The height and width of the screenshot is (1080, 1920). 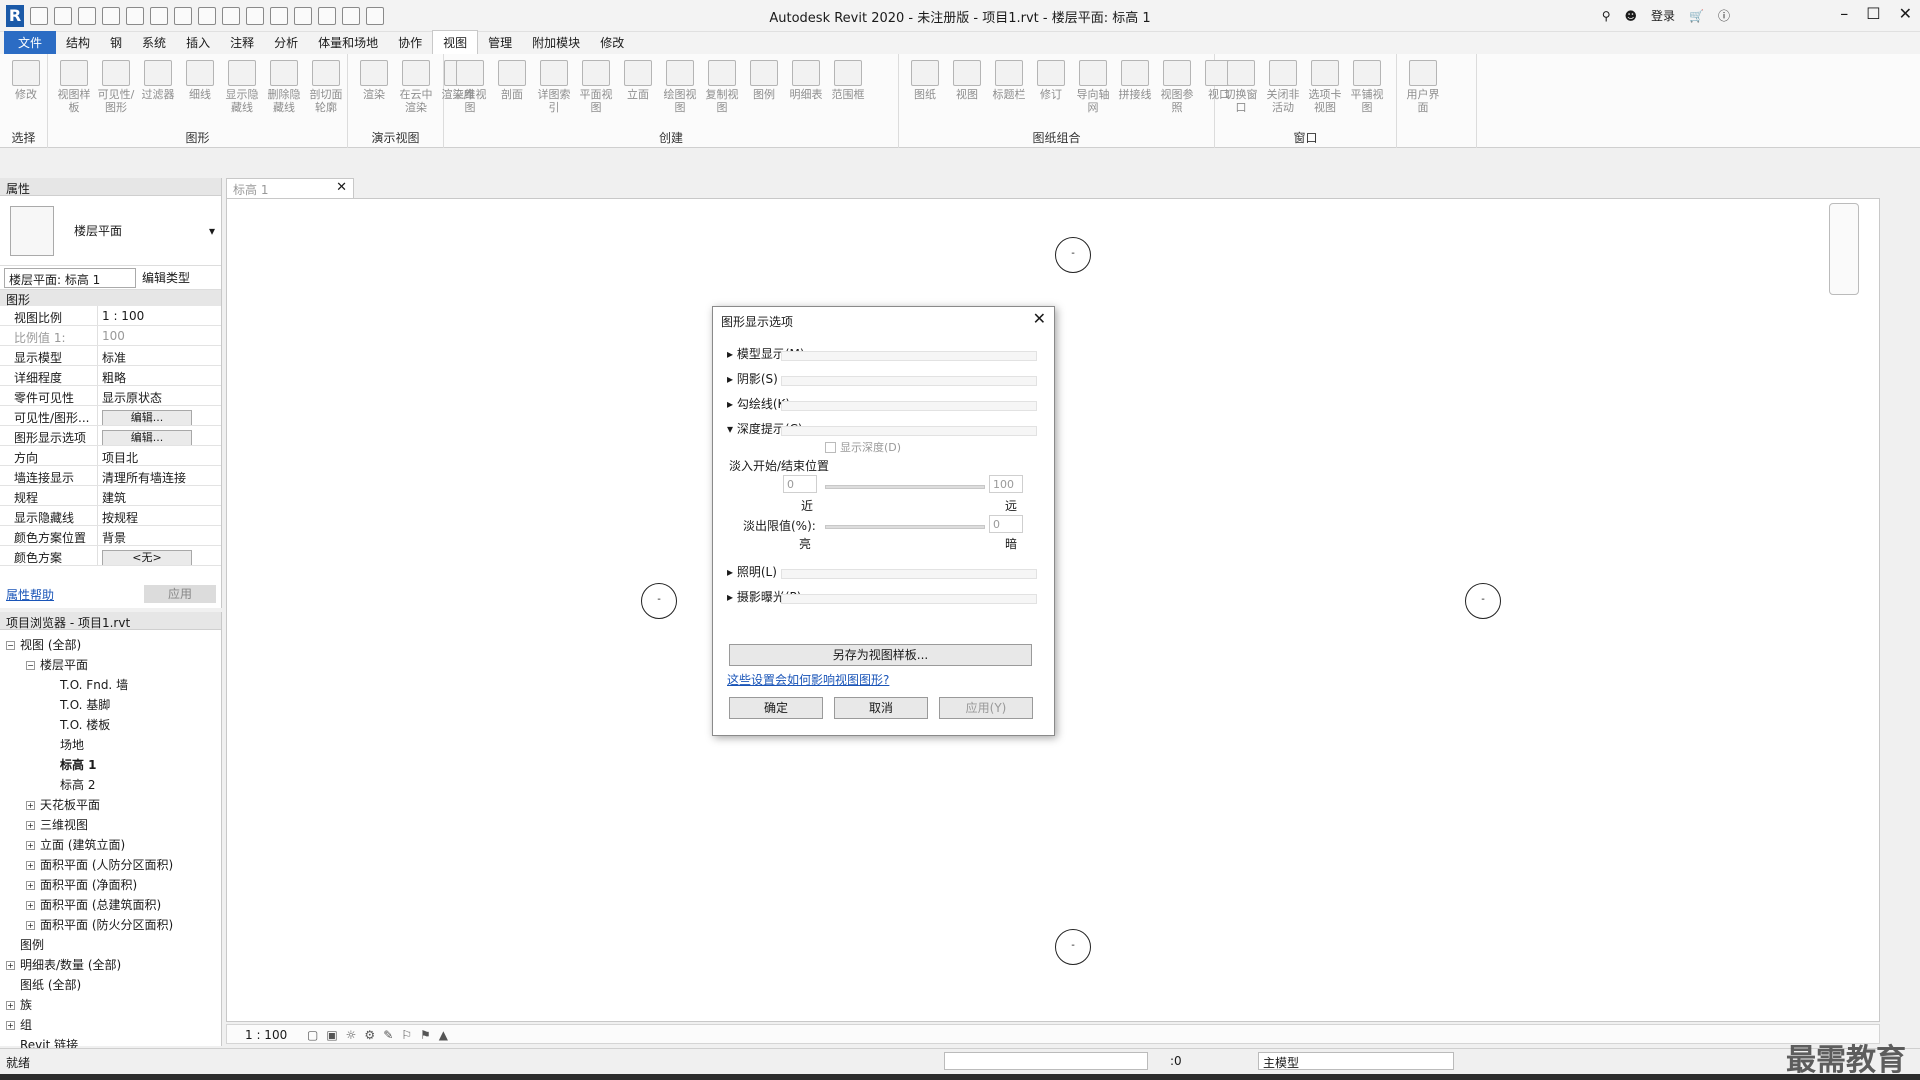 What do you see at coordinates (110, 536) in the screenshot?
I see `property-row: 颜色方案位置 背景` at bounding box center [110, 536].